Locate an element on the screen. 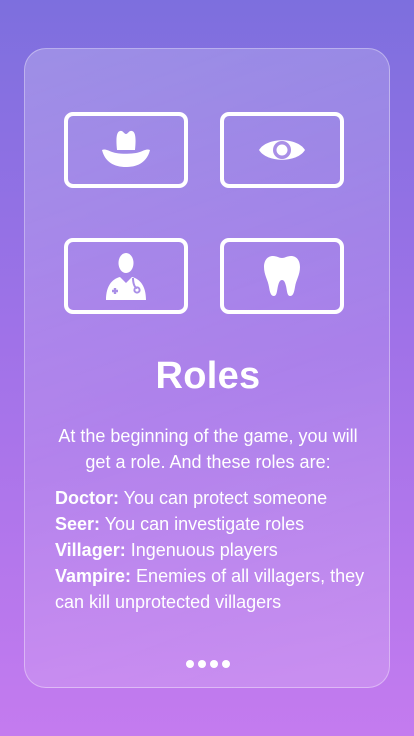 The width and height of the screenshot is (414, 736). role-tile-doctor is located at coordinates (126, 276).